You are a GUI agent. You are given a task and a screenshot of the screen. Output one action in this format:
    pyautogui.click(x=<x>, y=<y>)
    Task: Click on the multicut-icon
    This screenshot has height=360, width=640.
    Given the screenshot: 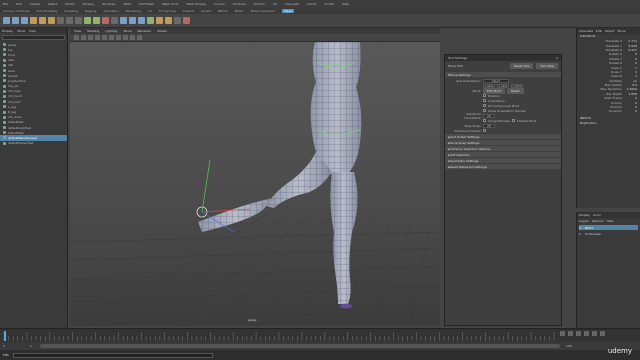 What is the action you would take?
    pyautogui.click(x=186, y=20)
    